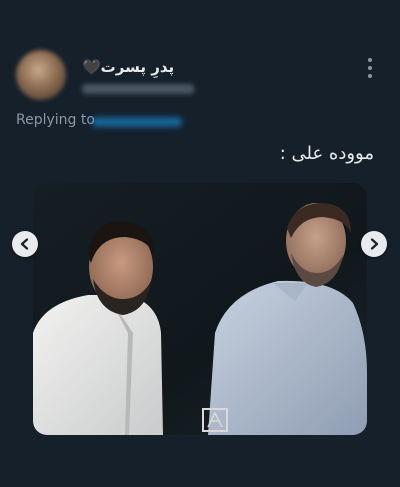 The height and width of the screenshot is (487, 400). I want to click on carousel-next-button, so click(374, 244).